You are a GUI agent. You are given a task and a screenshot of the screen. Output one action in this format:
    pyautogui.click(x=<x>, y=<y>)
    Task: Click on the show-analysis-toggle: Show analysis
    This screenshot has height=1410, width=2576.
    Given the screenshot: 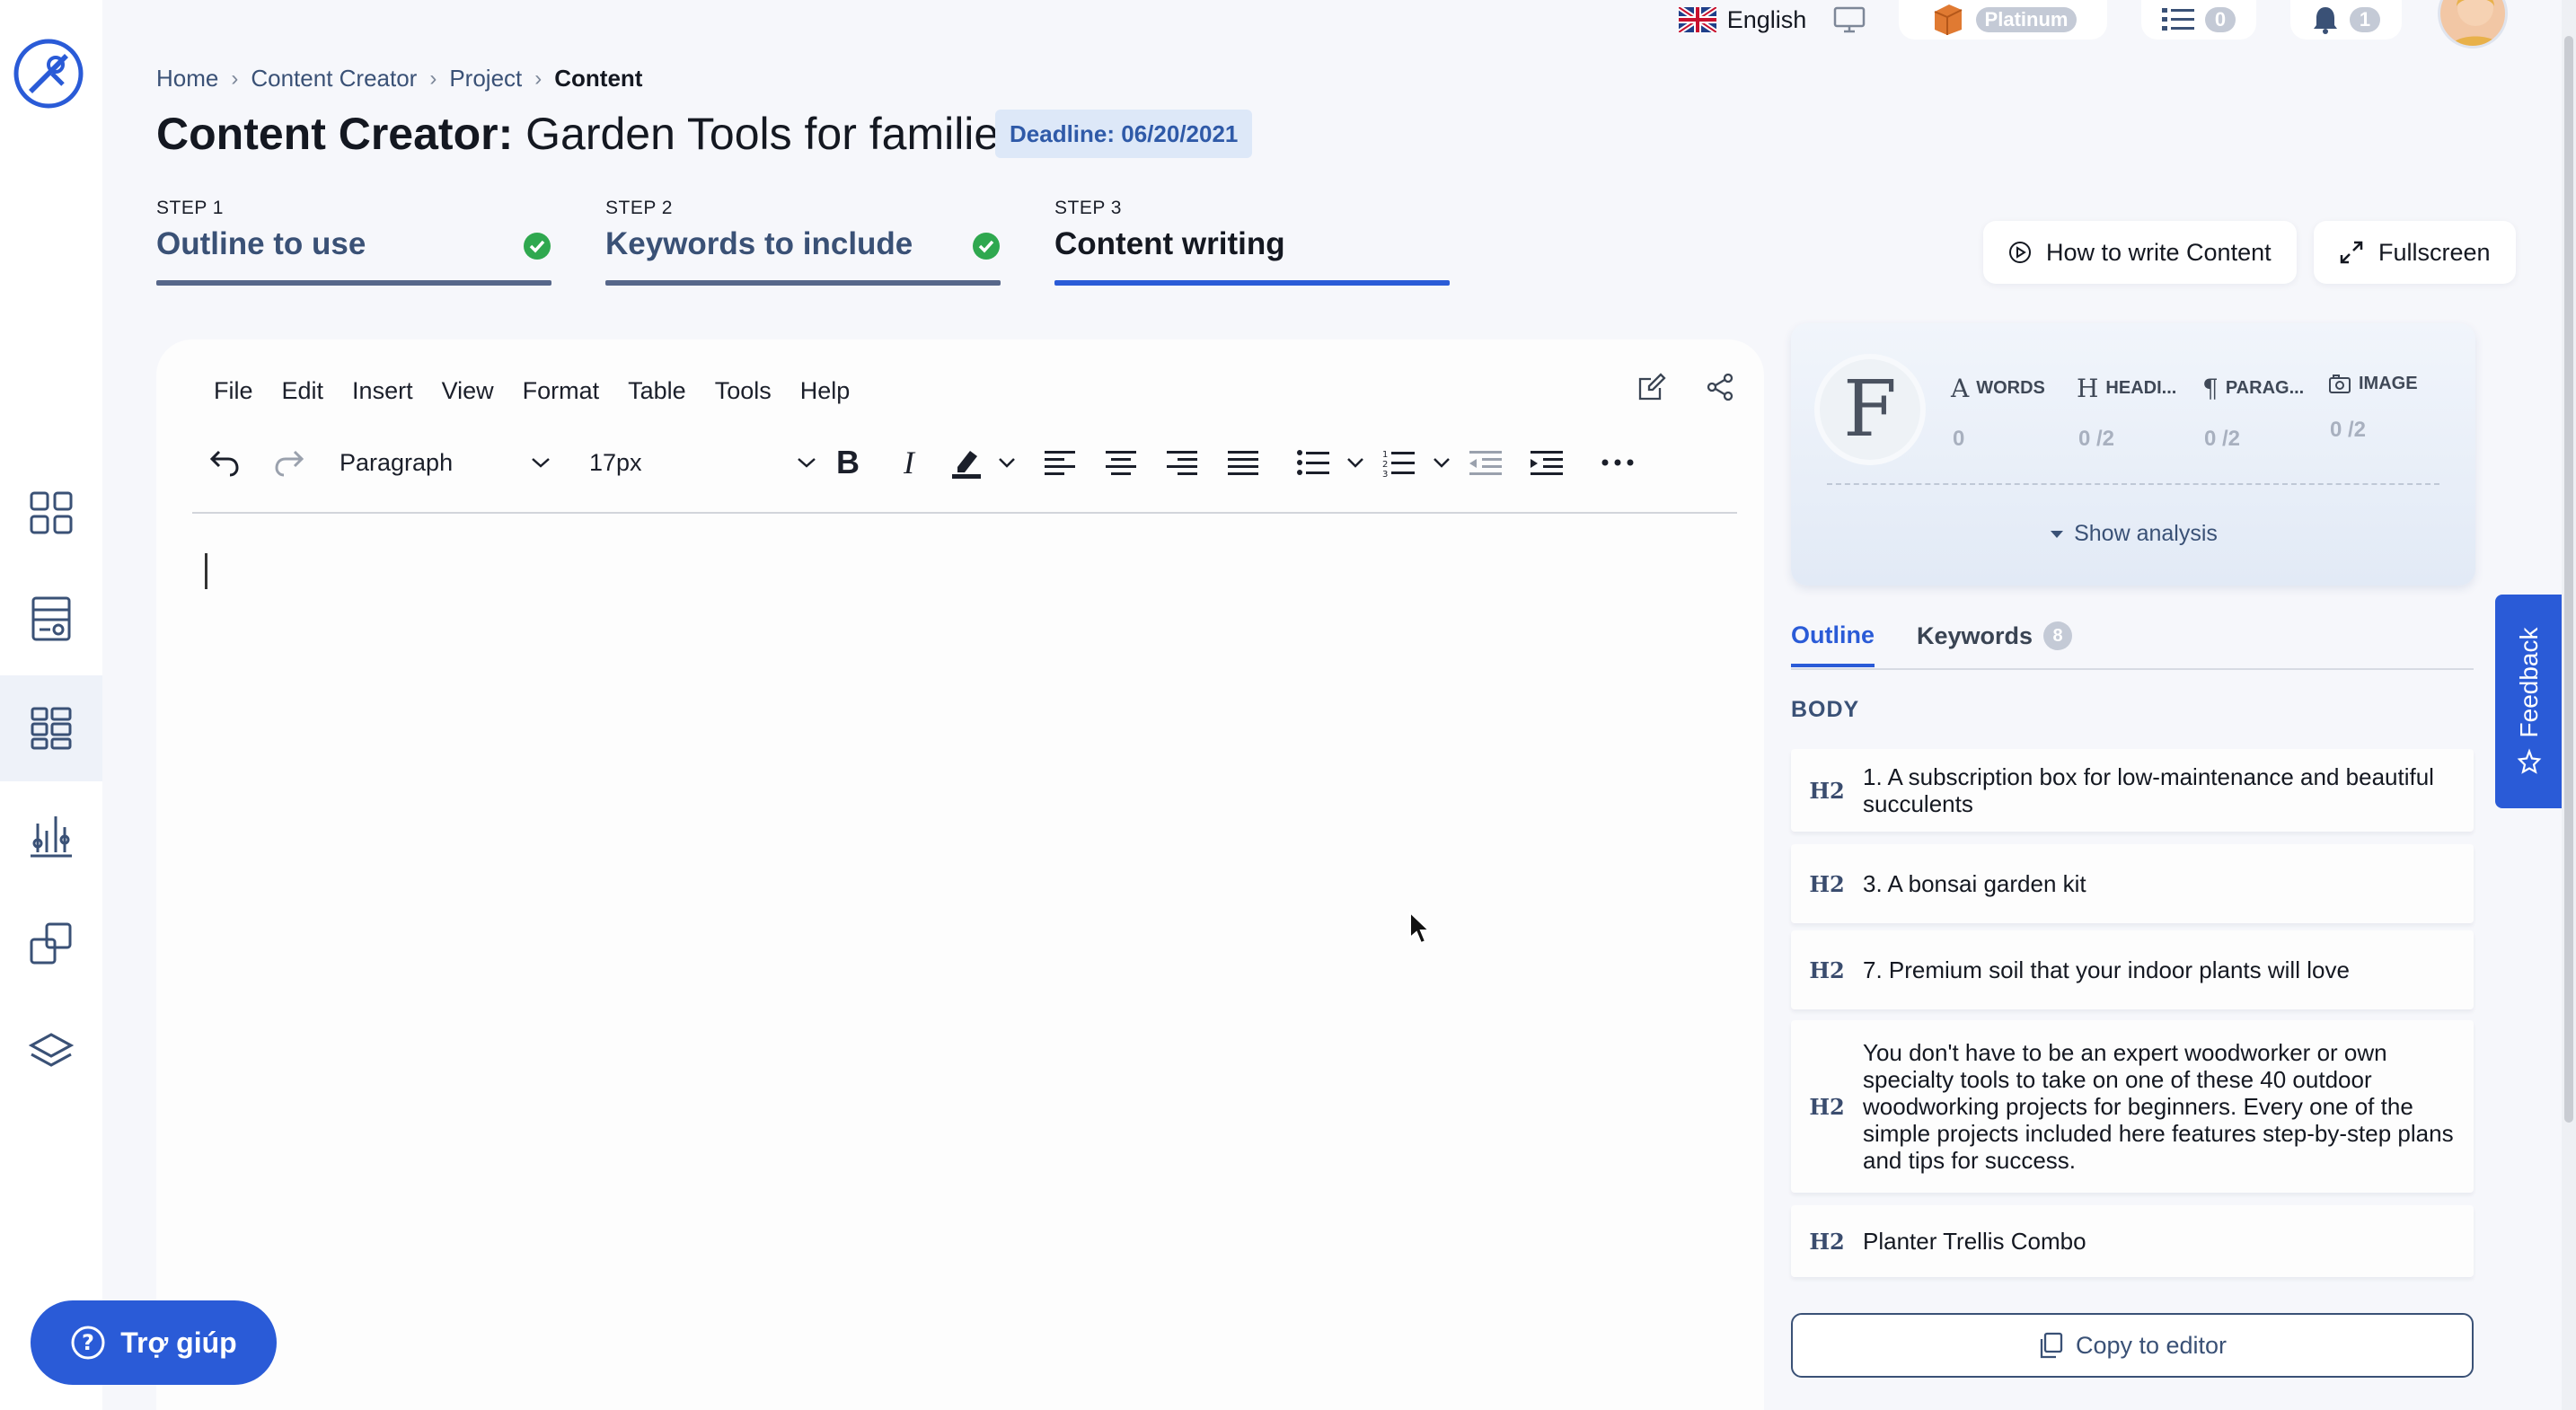 What is the action you would take?
    pyautogui.click(x=2133, y=534)
    